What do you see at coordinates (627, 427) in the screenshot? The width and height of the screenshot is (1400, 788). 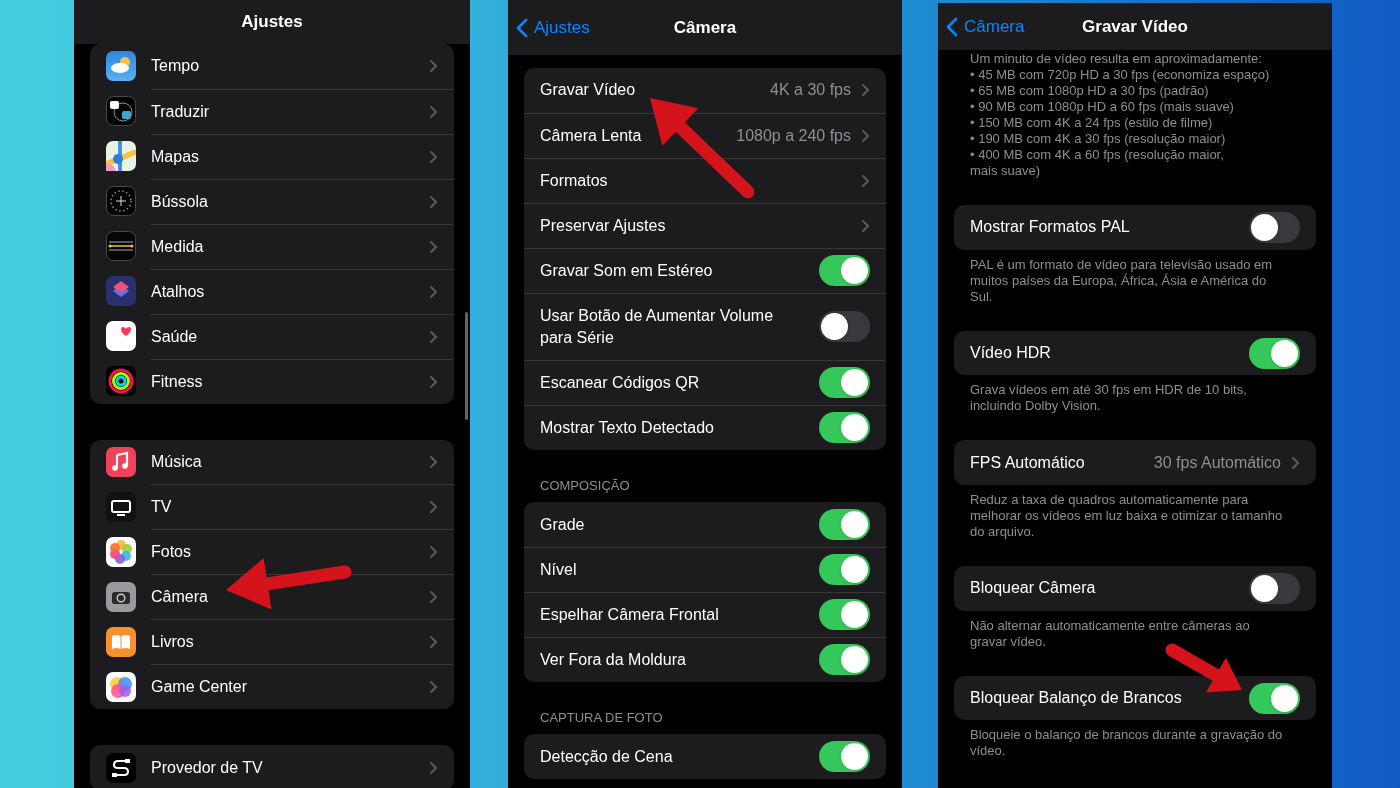 I see `setting-label: Mostrar Texto Detectado` at bounding box center [627, 427].